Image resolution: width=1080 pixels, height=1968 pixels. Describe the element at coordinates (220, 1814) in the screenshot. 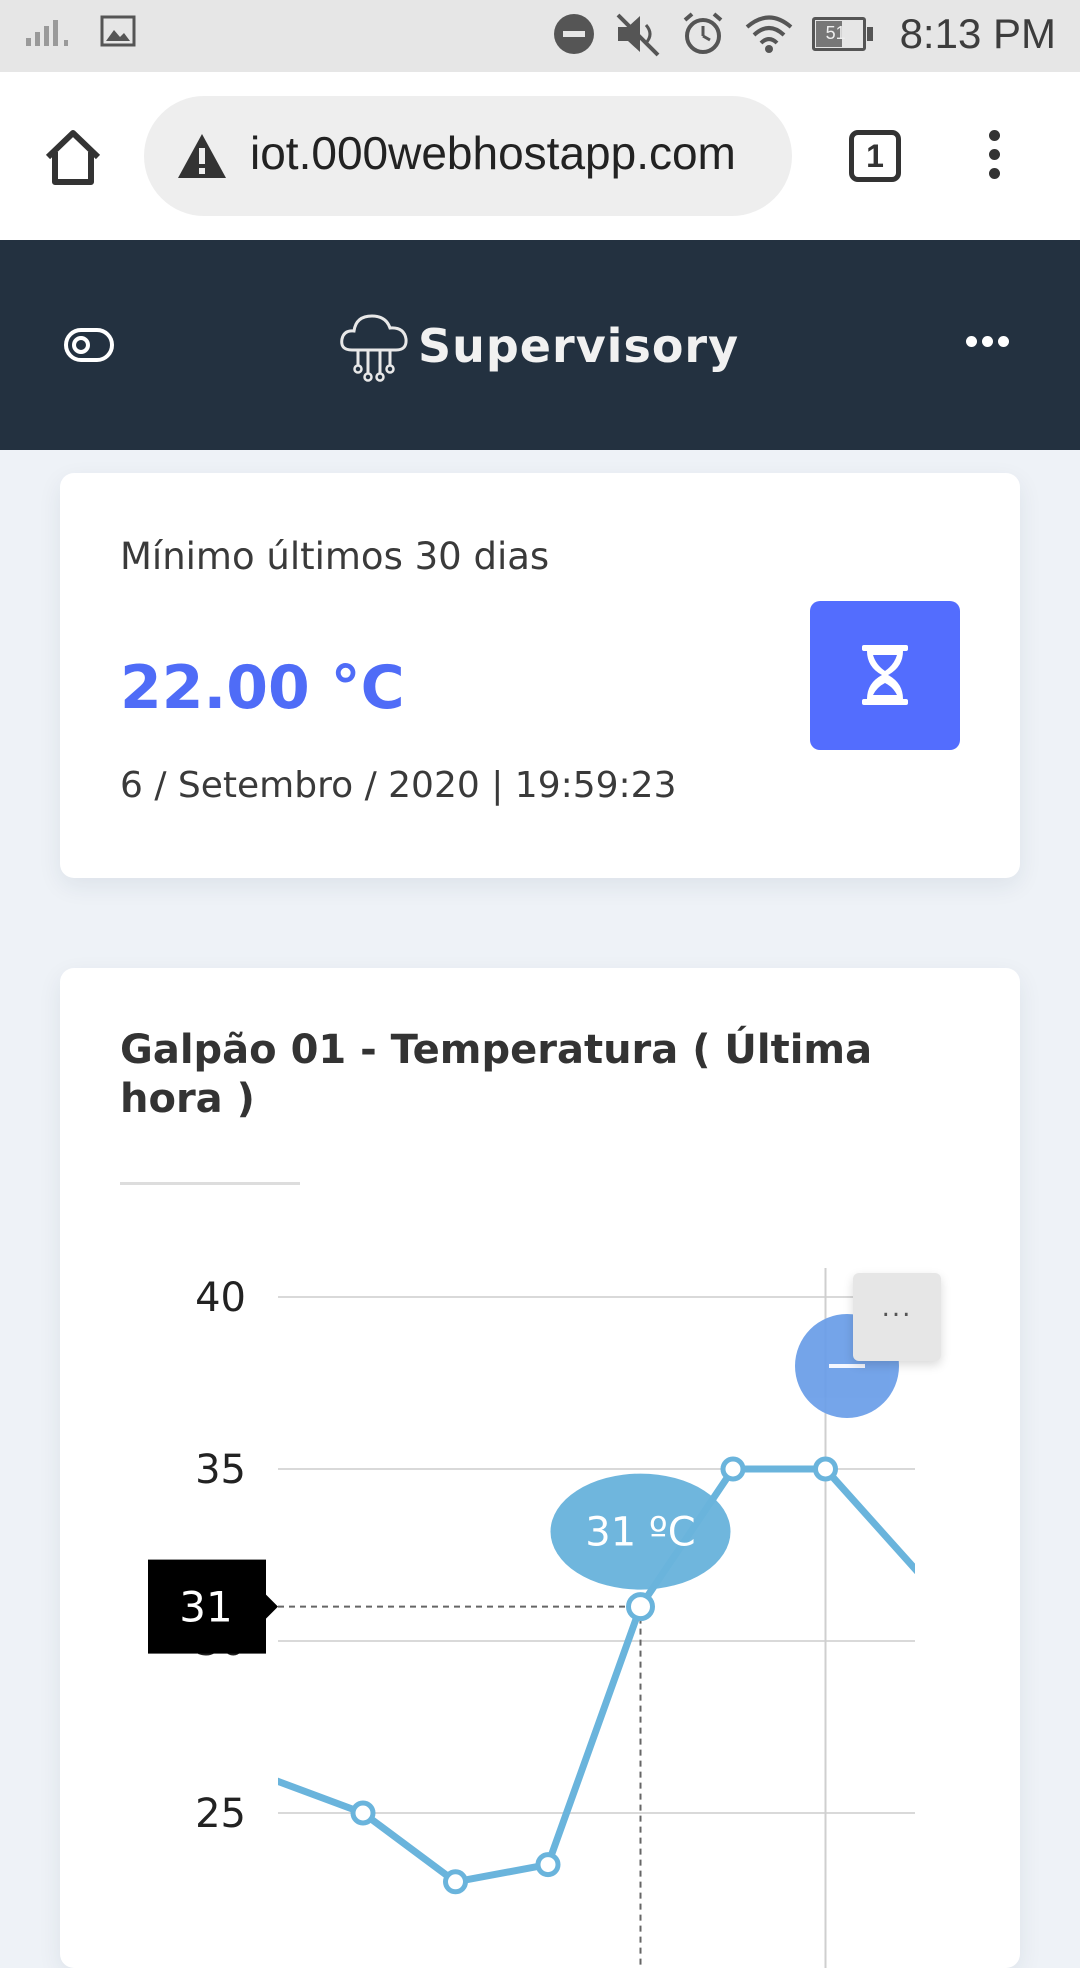

I see `y-tick-label: 25` at that location.